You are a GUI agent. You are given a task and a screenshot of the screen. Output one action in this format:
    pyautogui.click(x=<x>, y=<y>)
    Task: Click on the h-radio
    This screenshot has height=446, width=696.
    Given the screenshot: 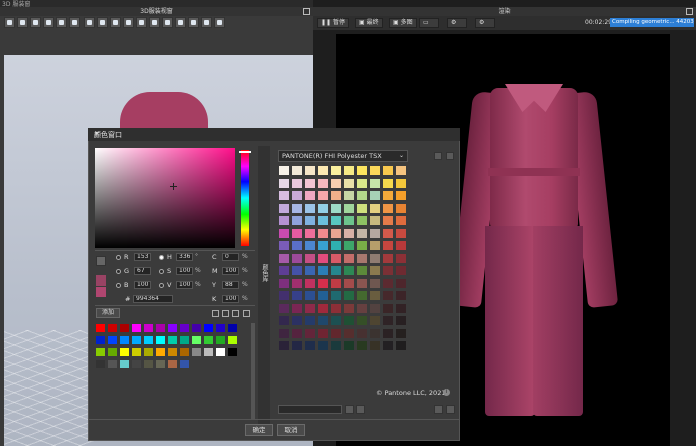 What is the action you would take?
    pyautogui.click(x=161, y=257)
    